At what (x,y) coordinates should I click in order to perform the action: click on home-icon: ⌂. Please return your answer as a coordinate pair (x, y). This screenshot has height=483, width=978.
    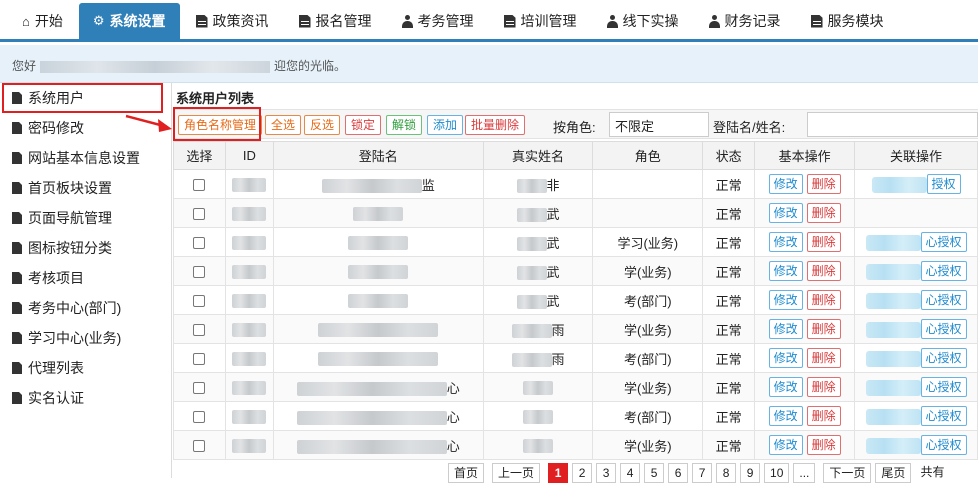
    Looking at the image, I should click on (26, 21).